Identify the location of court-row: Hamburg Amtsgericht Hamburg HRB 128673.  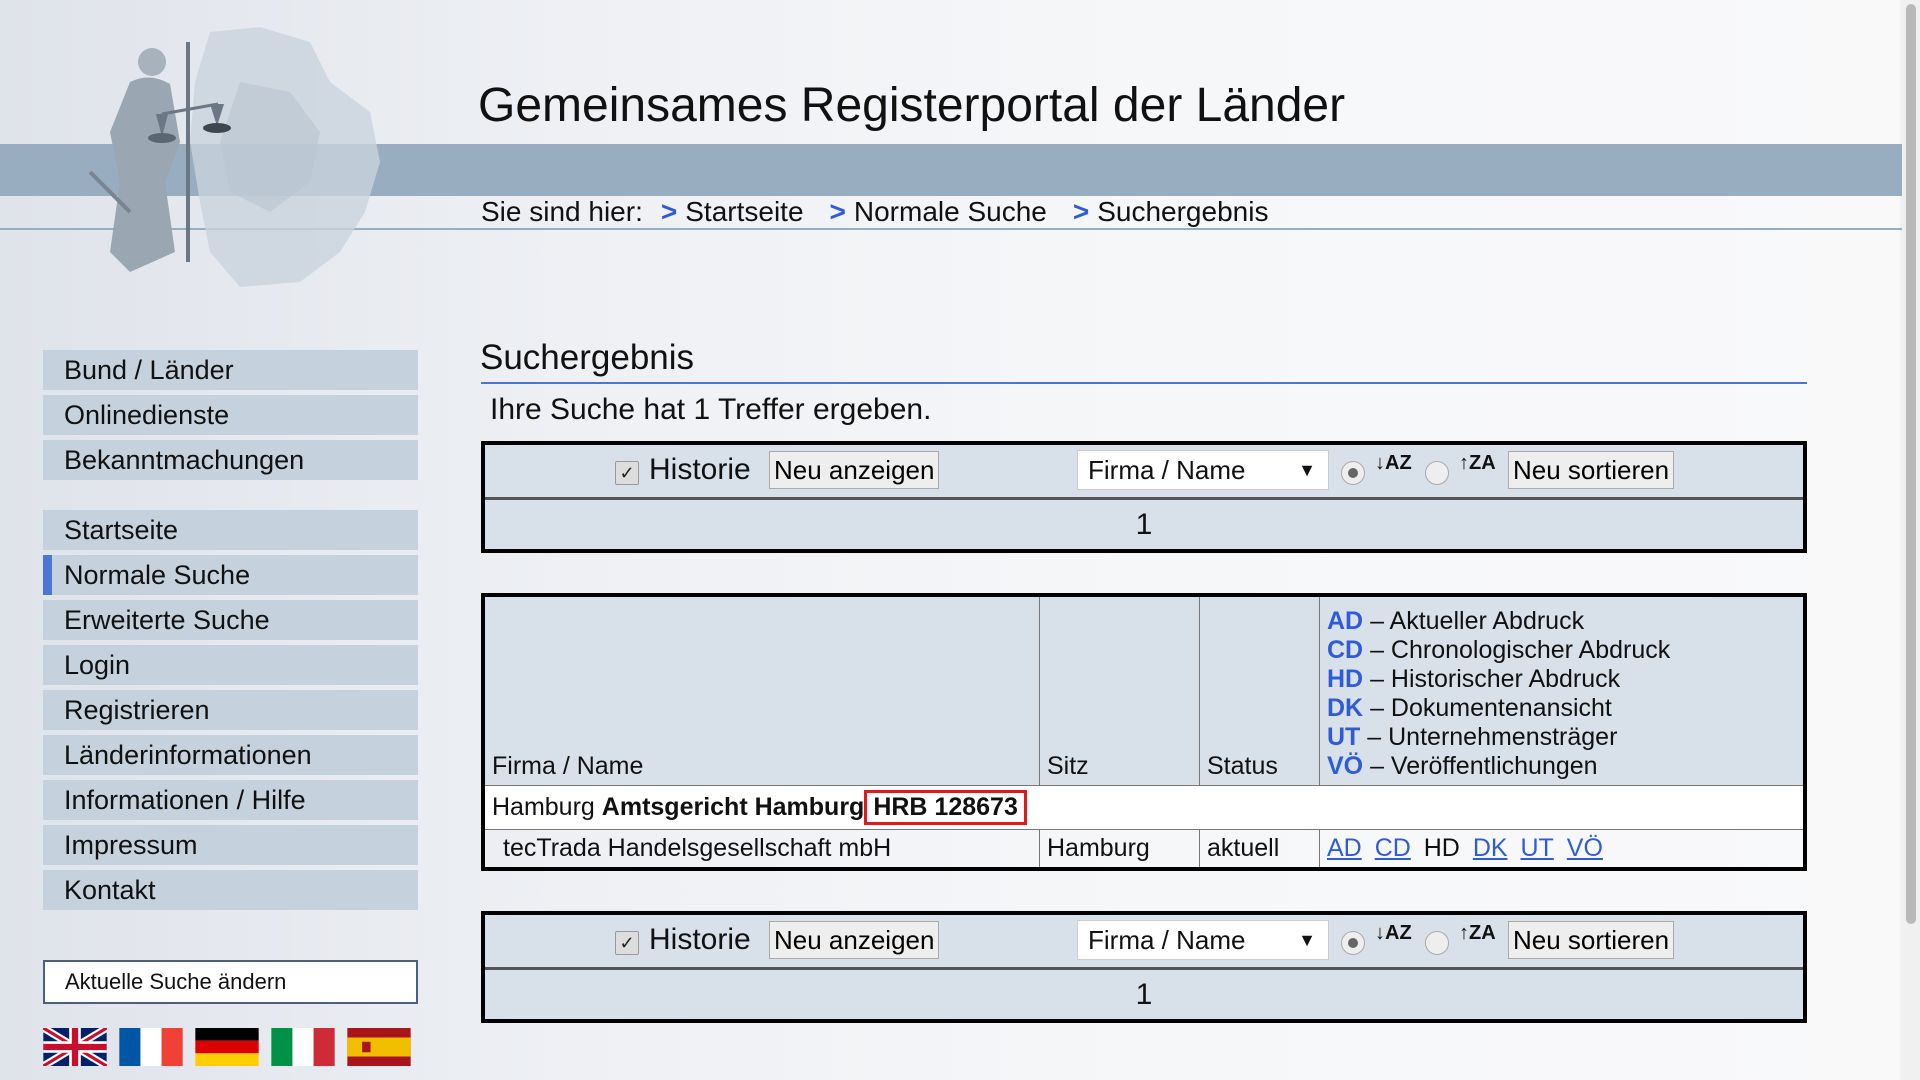
(1144, 807).